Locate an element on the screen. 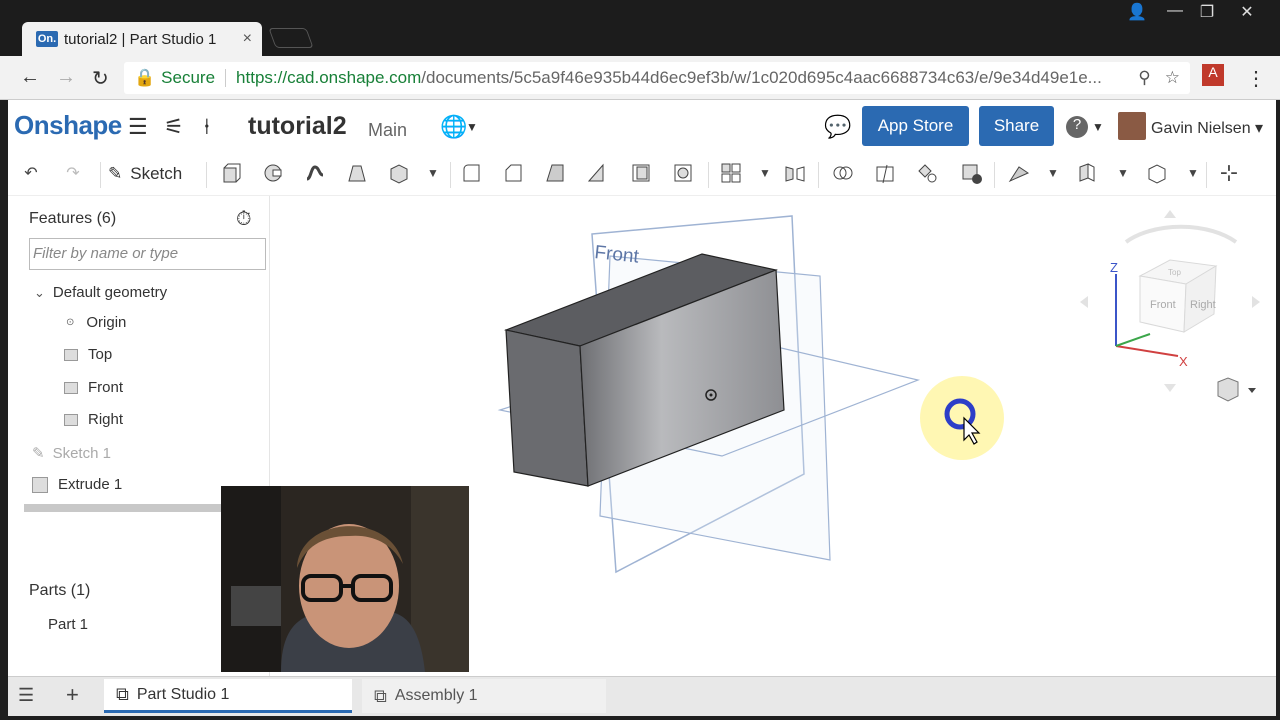  part-1-item: Part 1 is located at coordinates (68, 624).